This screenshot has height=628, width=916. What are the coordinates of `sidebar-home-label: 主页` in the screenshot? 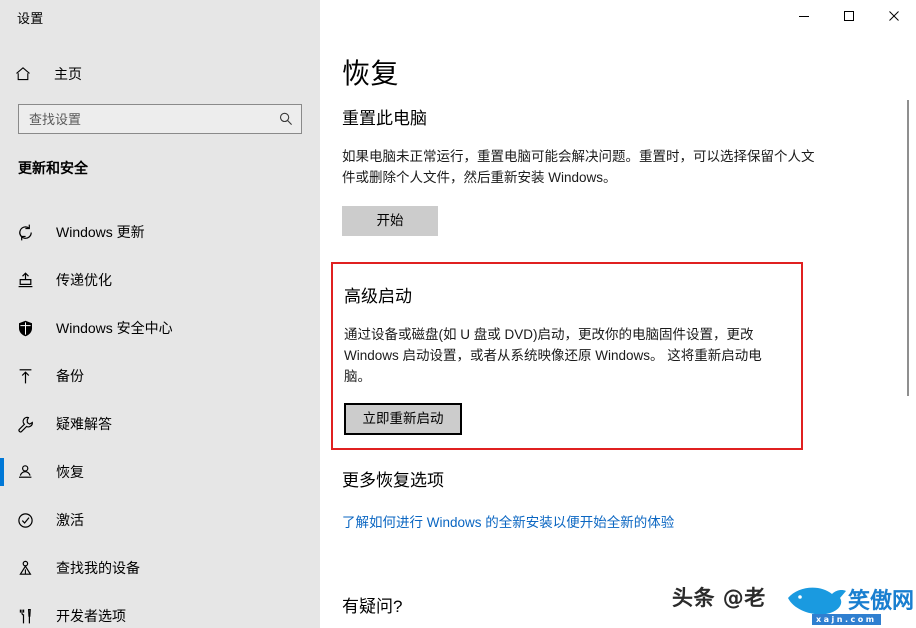 It's located at (68, 74).